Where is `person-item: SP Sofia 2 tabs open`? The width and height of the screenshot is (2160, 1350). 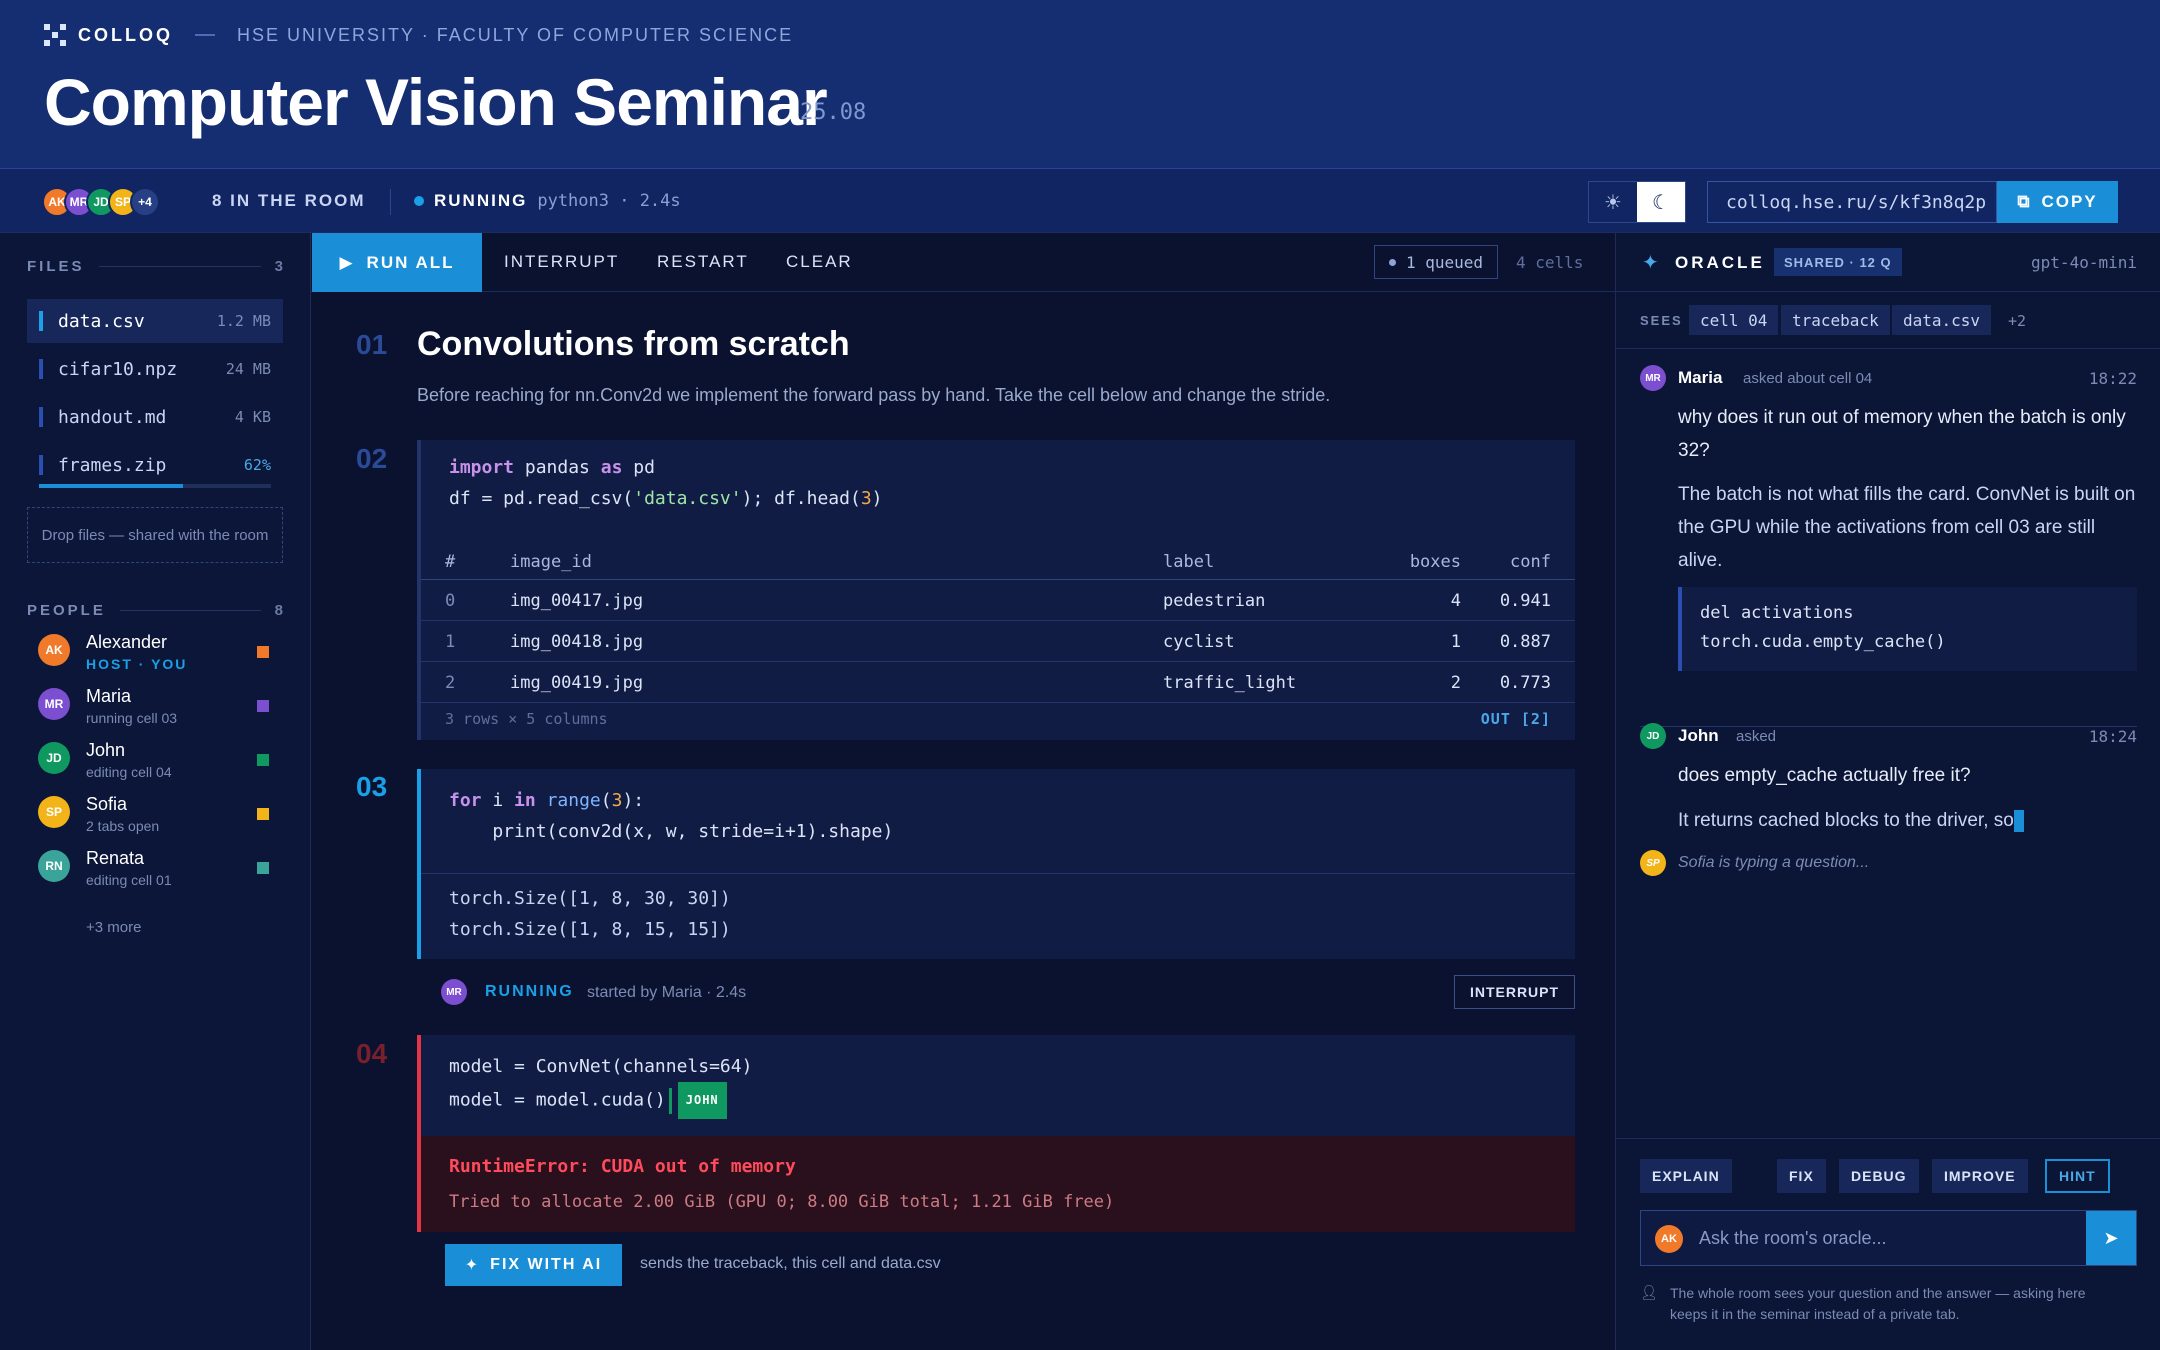 person-item: SP Sofia 2 tabs open is located at coordinates (158, 815).